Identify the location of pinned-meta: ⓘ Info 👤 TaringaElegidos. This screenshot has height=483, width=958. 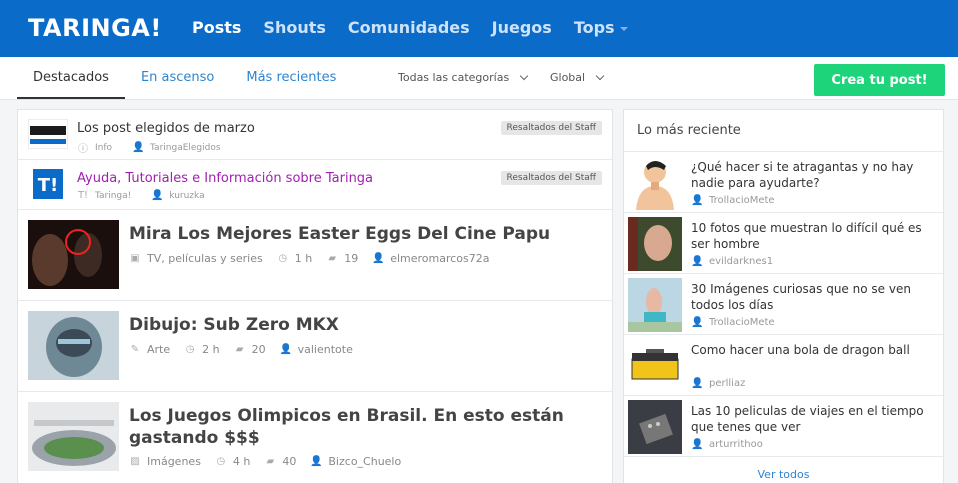
(159, 147).